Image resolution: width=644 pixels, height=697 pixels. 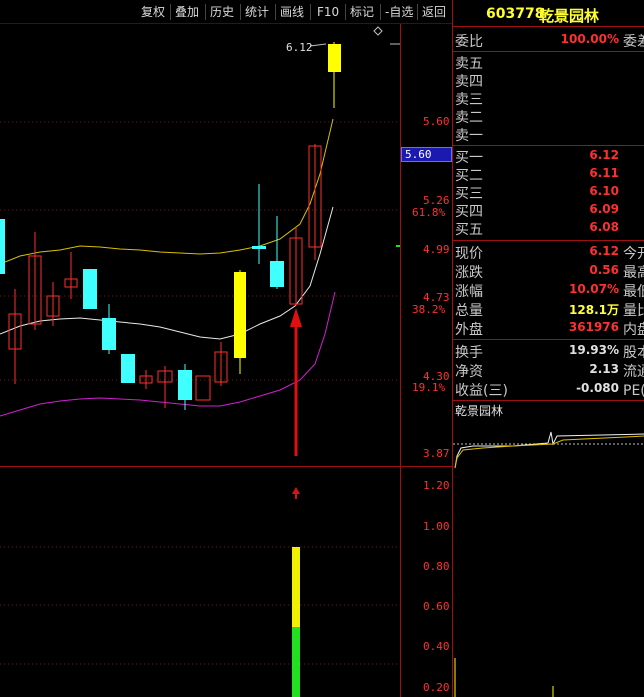 What do you see at coordinates (604, 209) in the screenshot?
I see `bid-price: 6.09` at bounding box center [604, 209].